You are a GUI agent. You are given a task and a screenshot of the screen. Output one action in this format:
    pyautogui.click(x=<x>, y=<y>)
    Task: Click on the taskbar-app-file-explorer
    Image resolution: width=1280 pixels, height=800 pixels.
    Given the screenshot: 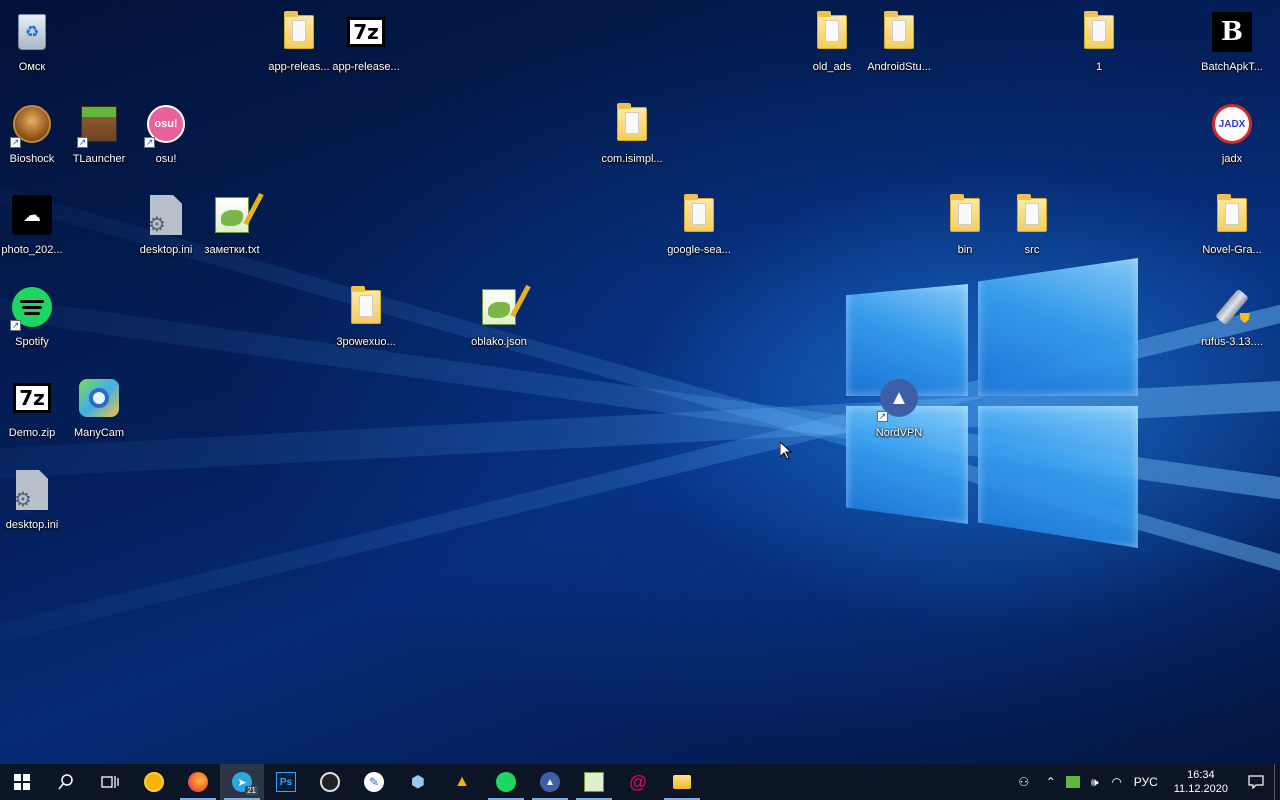 What is the action you would take?
    pyautogui.click(x=682, y=782)
    